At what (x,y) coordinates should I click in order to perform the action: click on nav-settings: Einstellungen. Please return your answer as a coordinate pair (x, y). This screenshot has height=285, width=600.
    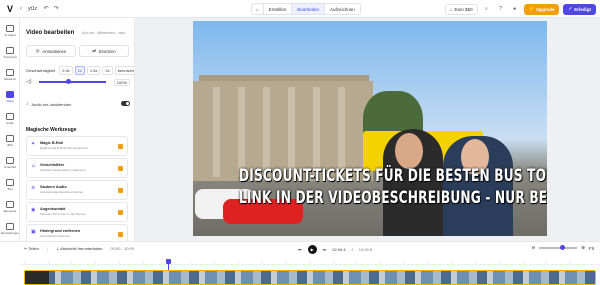
    Looking at the image, I should click on (10, 229).